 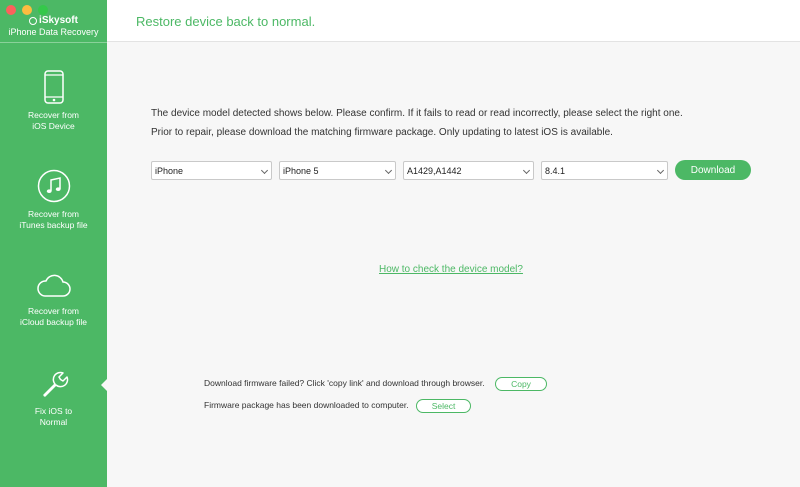 What do you see at coordinates (443, 406) in the screenshot?
I see `select-firmware-button: Select` at bounding box center [443, 406].